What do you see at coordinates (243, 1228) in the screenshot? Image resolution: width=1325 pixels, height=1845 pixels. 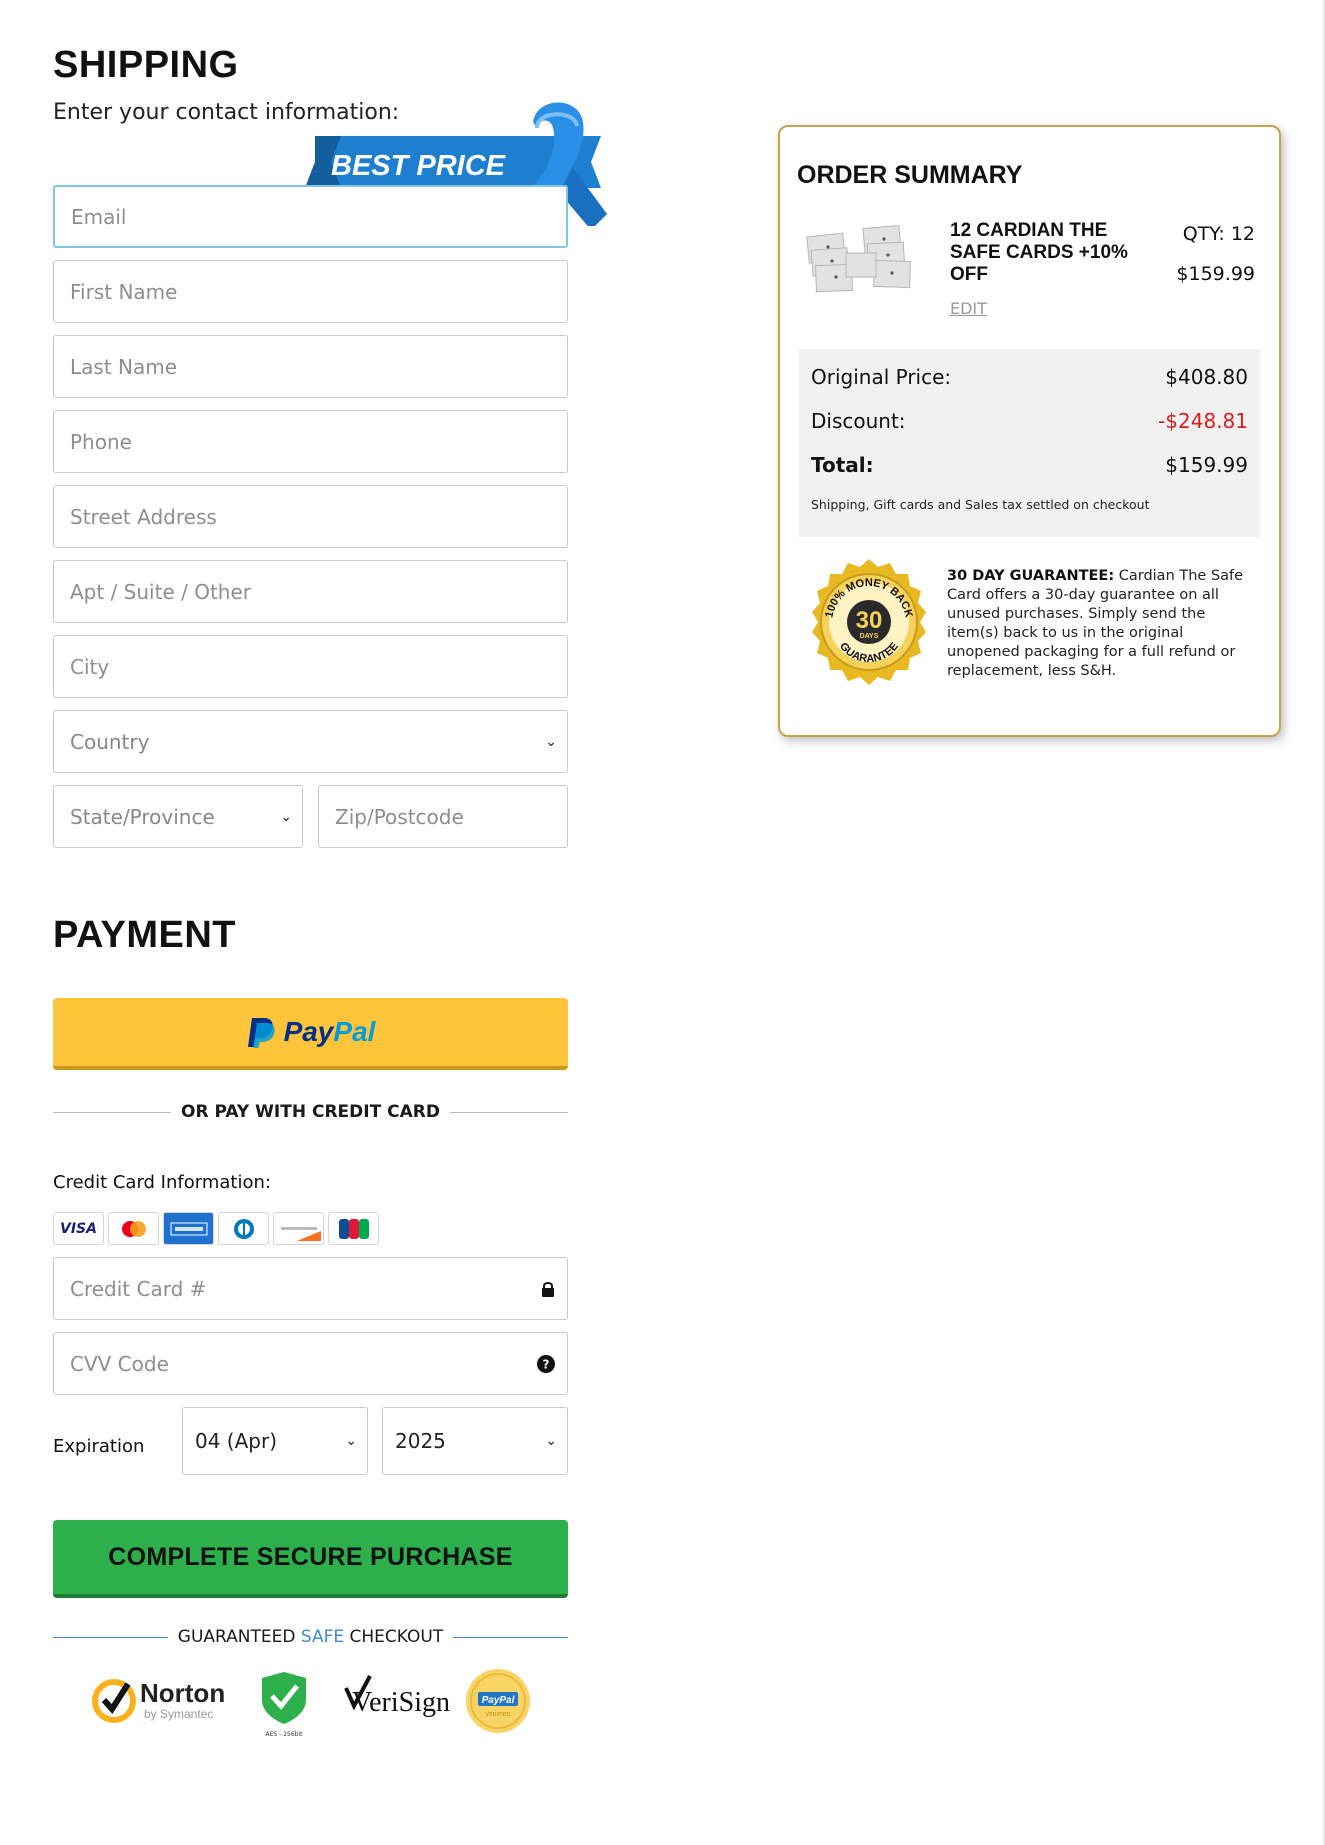 I see `diners-club-icon` at bounding box center [243, 1228].